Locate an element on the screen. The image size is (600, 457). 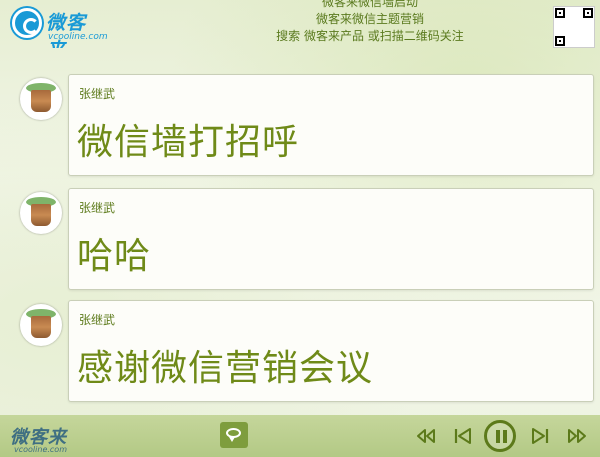
footer-logo-subtext: vcooline.com is located at coordinates (40, 449).